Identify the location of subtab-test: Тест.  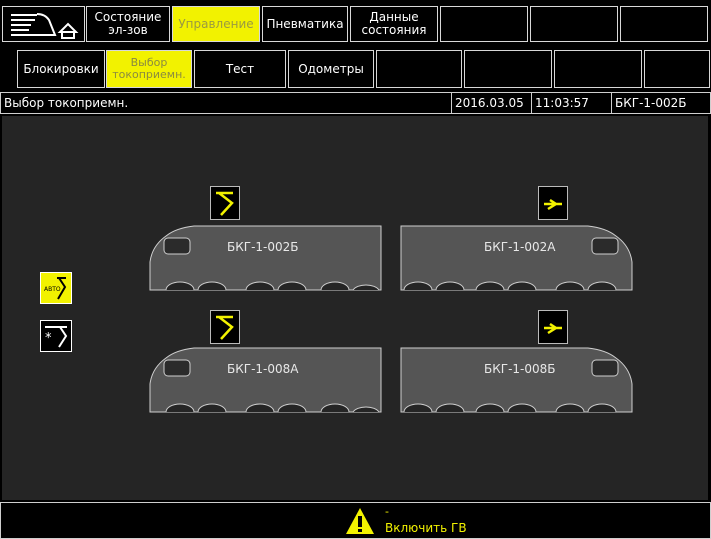
(240, 69).